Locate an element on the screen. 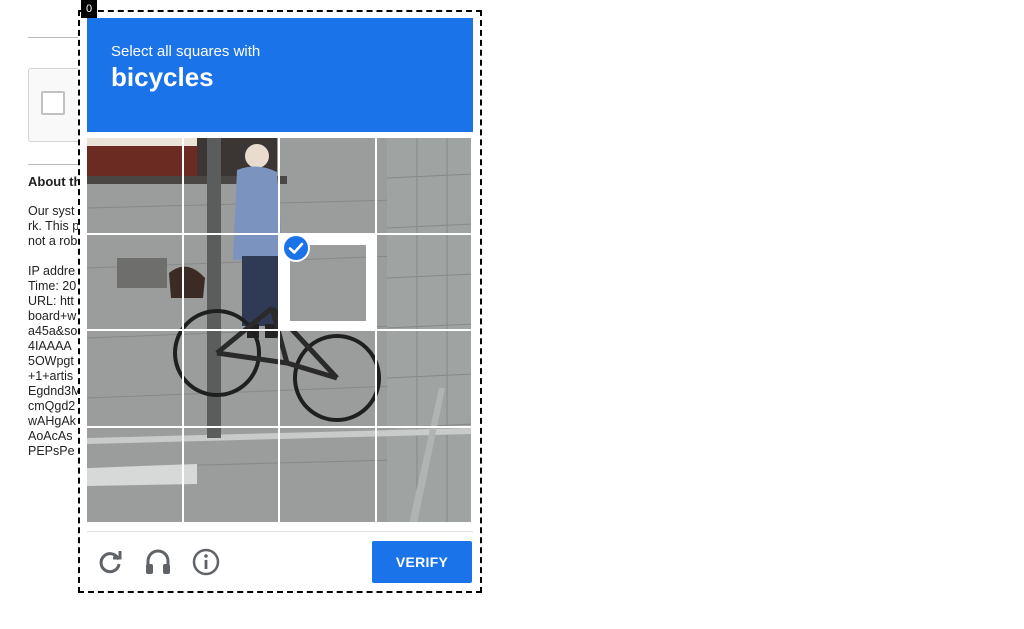 This screenshot has height=629, width=1024. about-heading: About th is located at coordinates (55, 181).